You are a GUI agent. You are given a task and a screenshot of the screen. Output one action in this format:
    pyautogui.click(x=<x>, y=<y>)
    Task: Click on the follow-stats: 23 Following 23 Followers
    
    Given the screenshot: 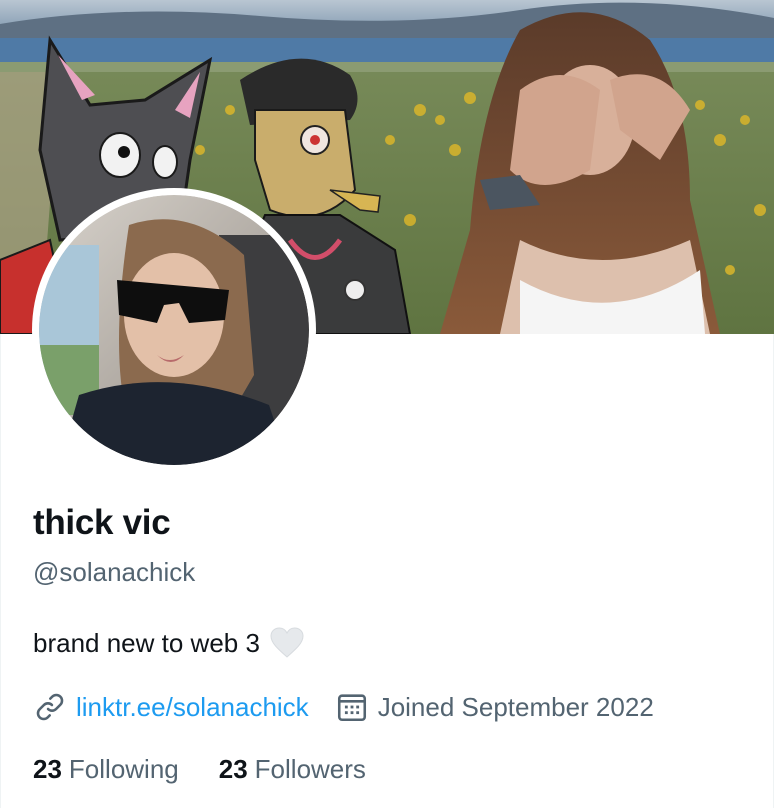 What is the action you would take?
    pyautogui.click(x=219, y=769)
    